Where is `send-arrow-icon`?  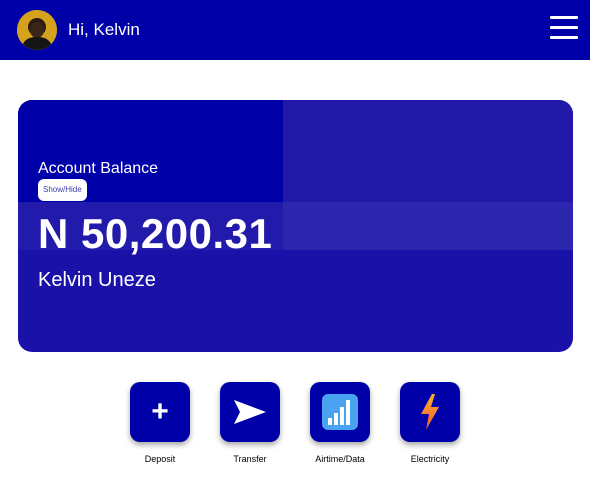 send-arrow-icon is located at coordinates (250, 412).